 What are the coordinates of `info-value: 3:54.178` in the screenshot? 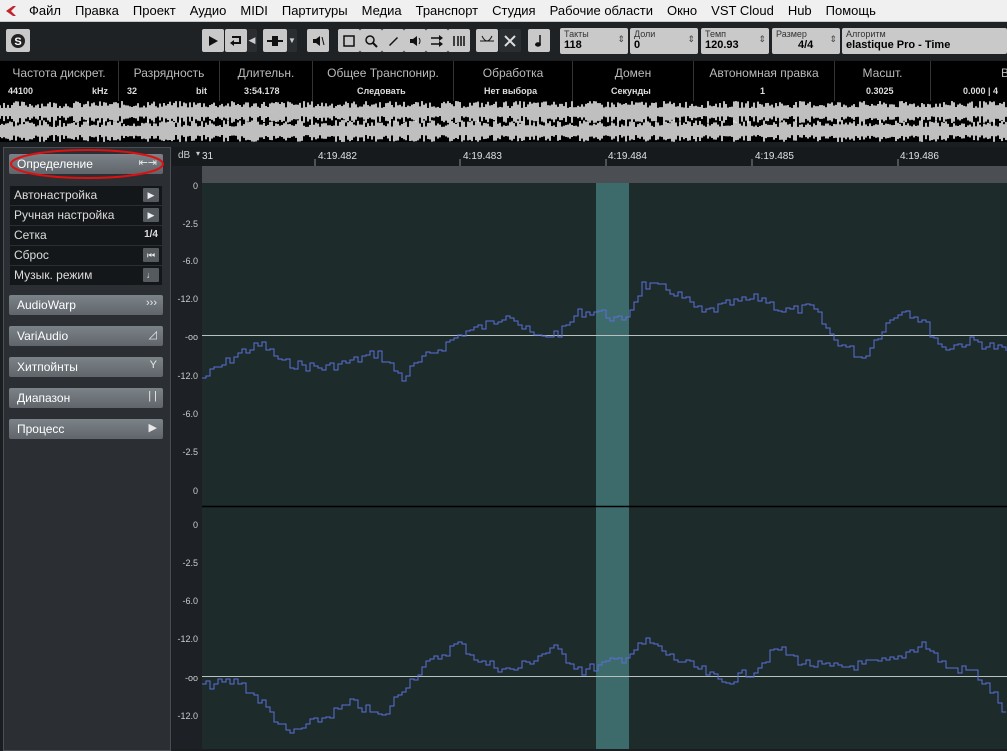 It's located at (262, 91).